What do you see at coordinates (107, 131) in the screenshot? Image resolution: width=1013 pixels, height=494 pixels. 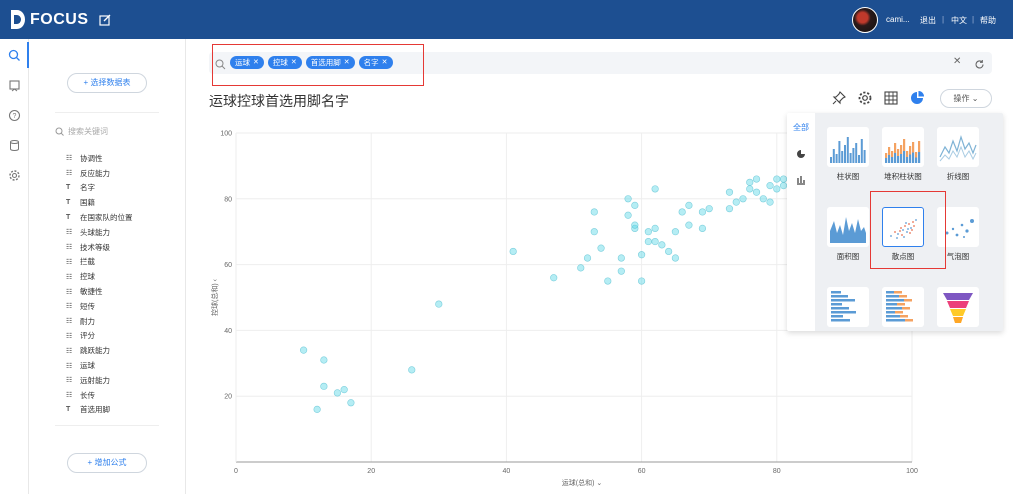 I see `field-search-input: 搜索关键词` at bounding box center [107, 131].